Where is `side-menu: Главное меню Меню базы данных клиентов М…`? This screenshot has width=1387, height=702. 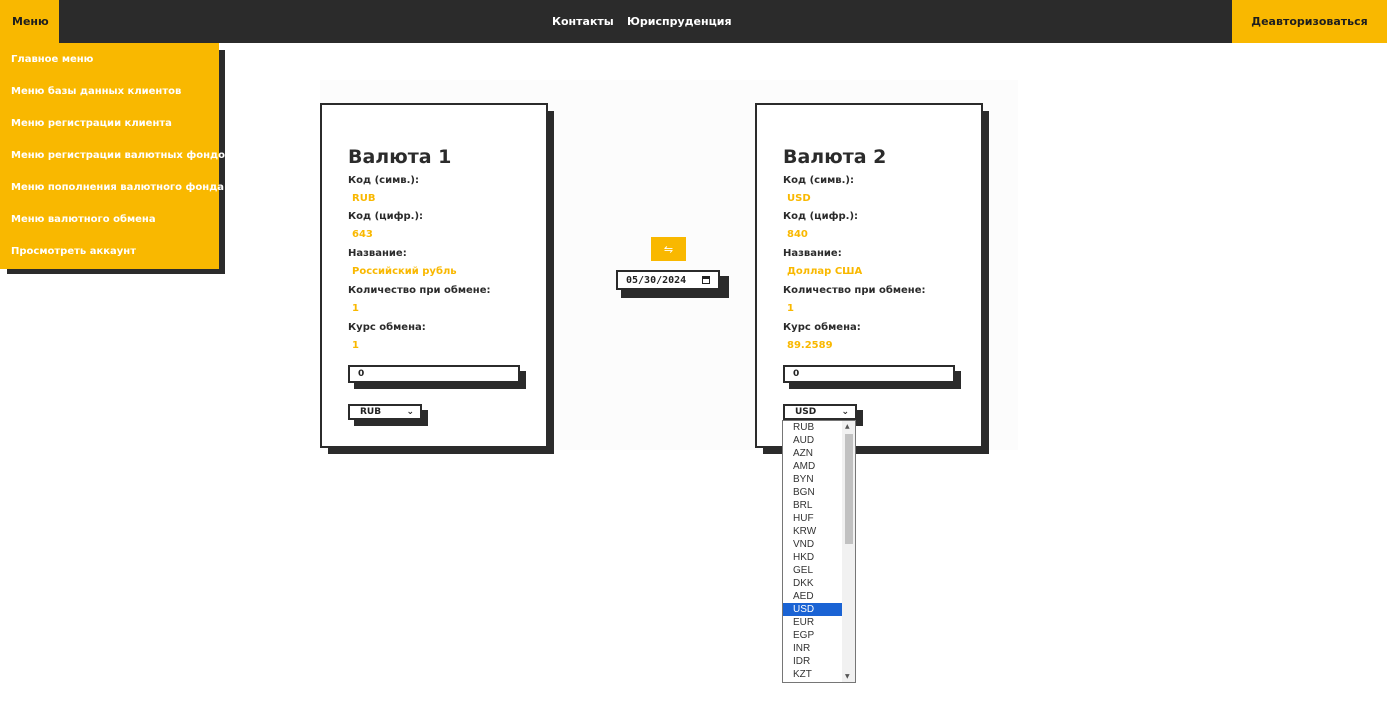 side-menu: Главное меню Меню базы данных клиентов М… is located at coordinates (115, 156).